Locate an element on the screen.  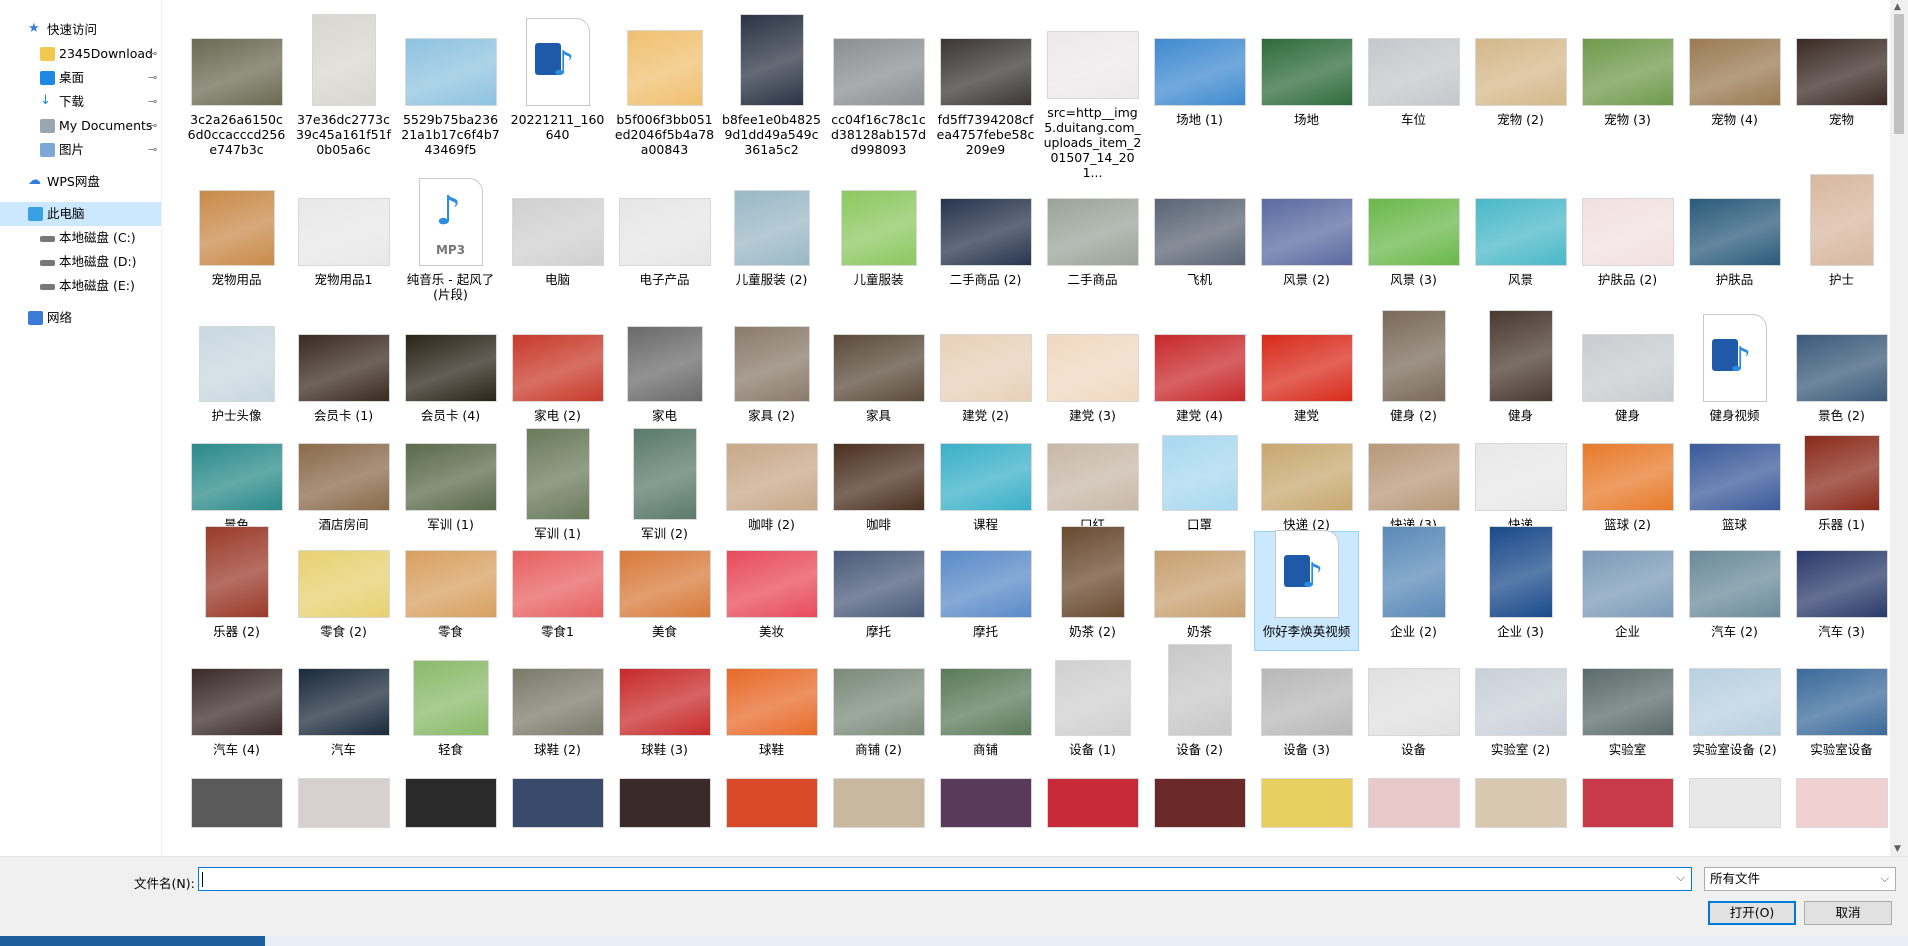
file-item: 轻食 is located at coordinates (450, 709).